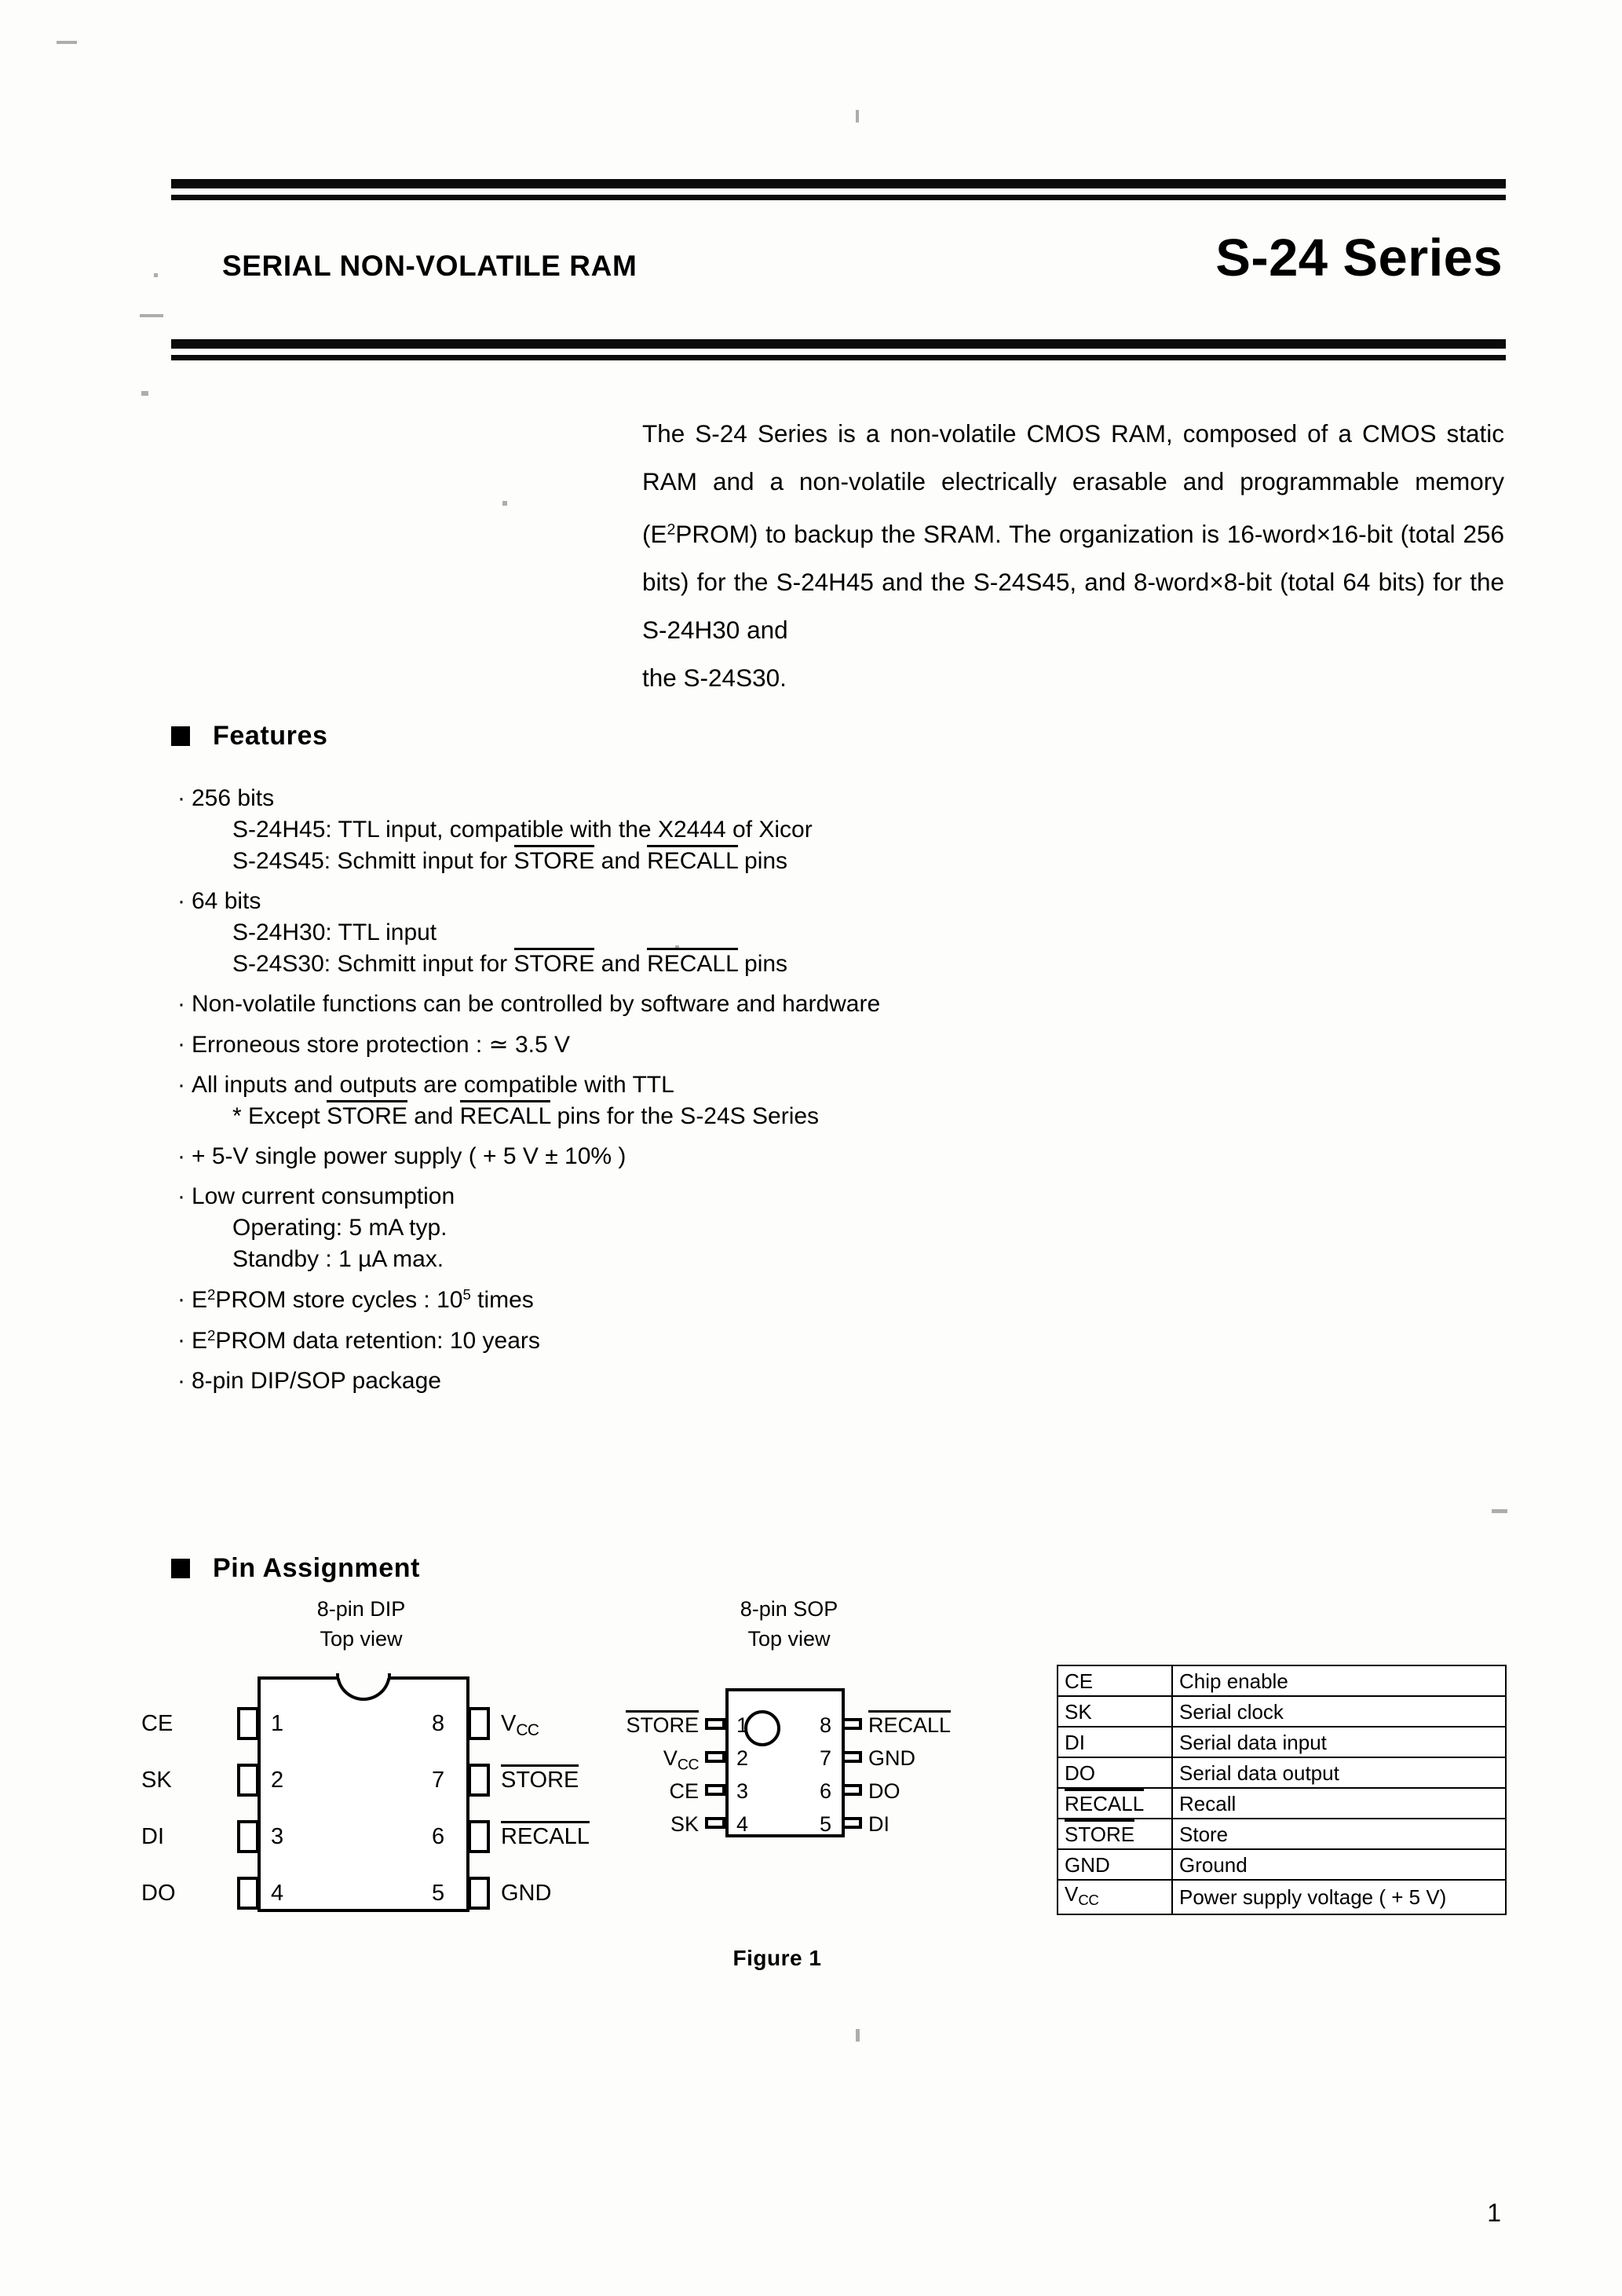  I want to click on table-row: SK Serial clock, so click(1282, 1711).